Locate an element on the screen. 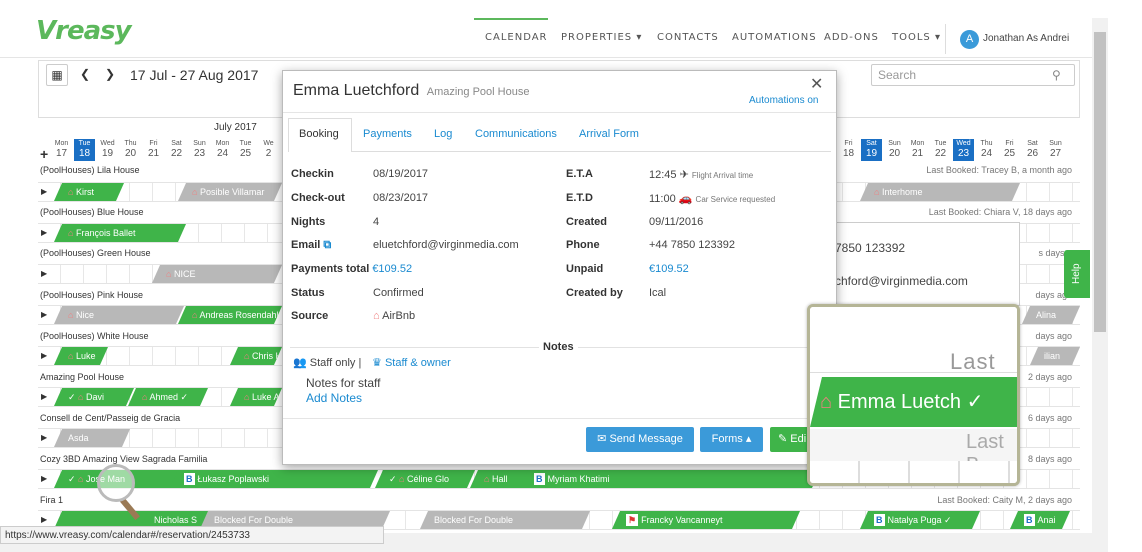 Image resolution: width=1142 pixels, height=552 pixels. contact-panel is located at coordinates (921, 264).